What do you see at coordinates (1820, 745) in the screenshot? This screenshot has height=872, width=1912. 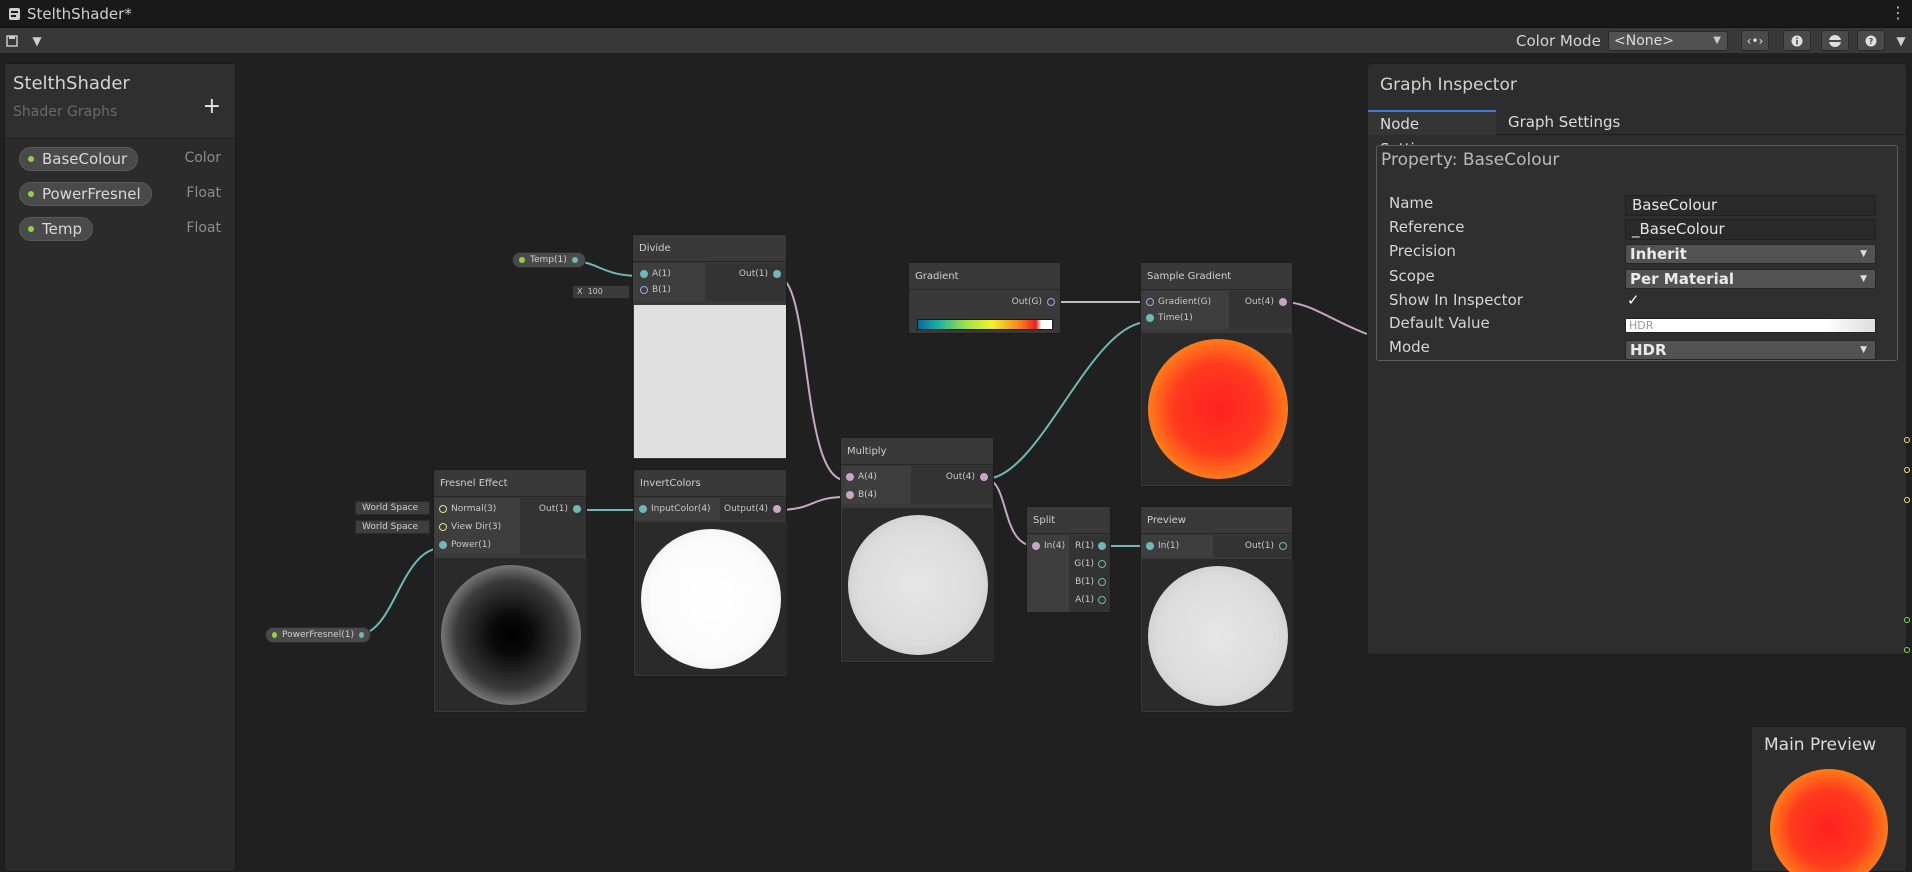 I see `main-preview-title: Main Preview` at bounding box center [1820, 745].